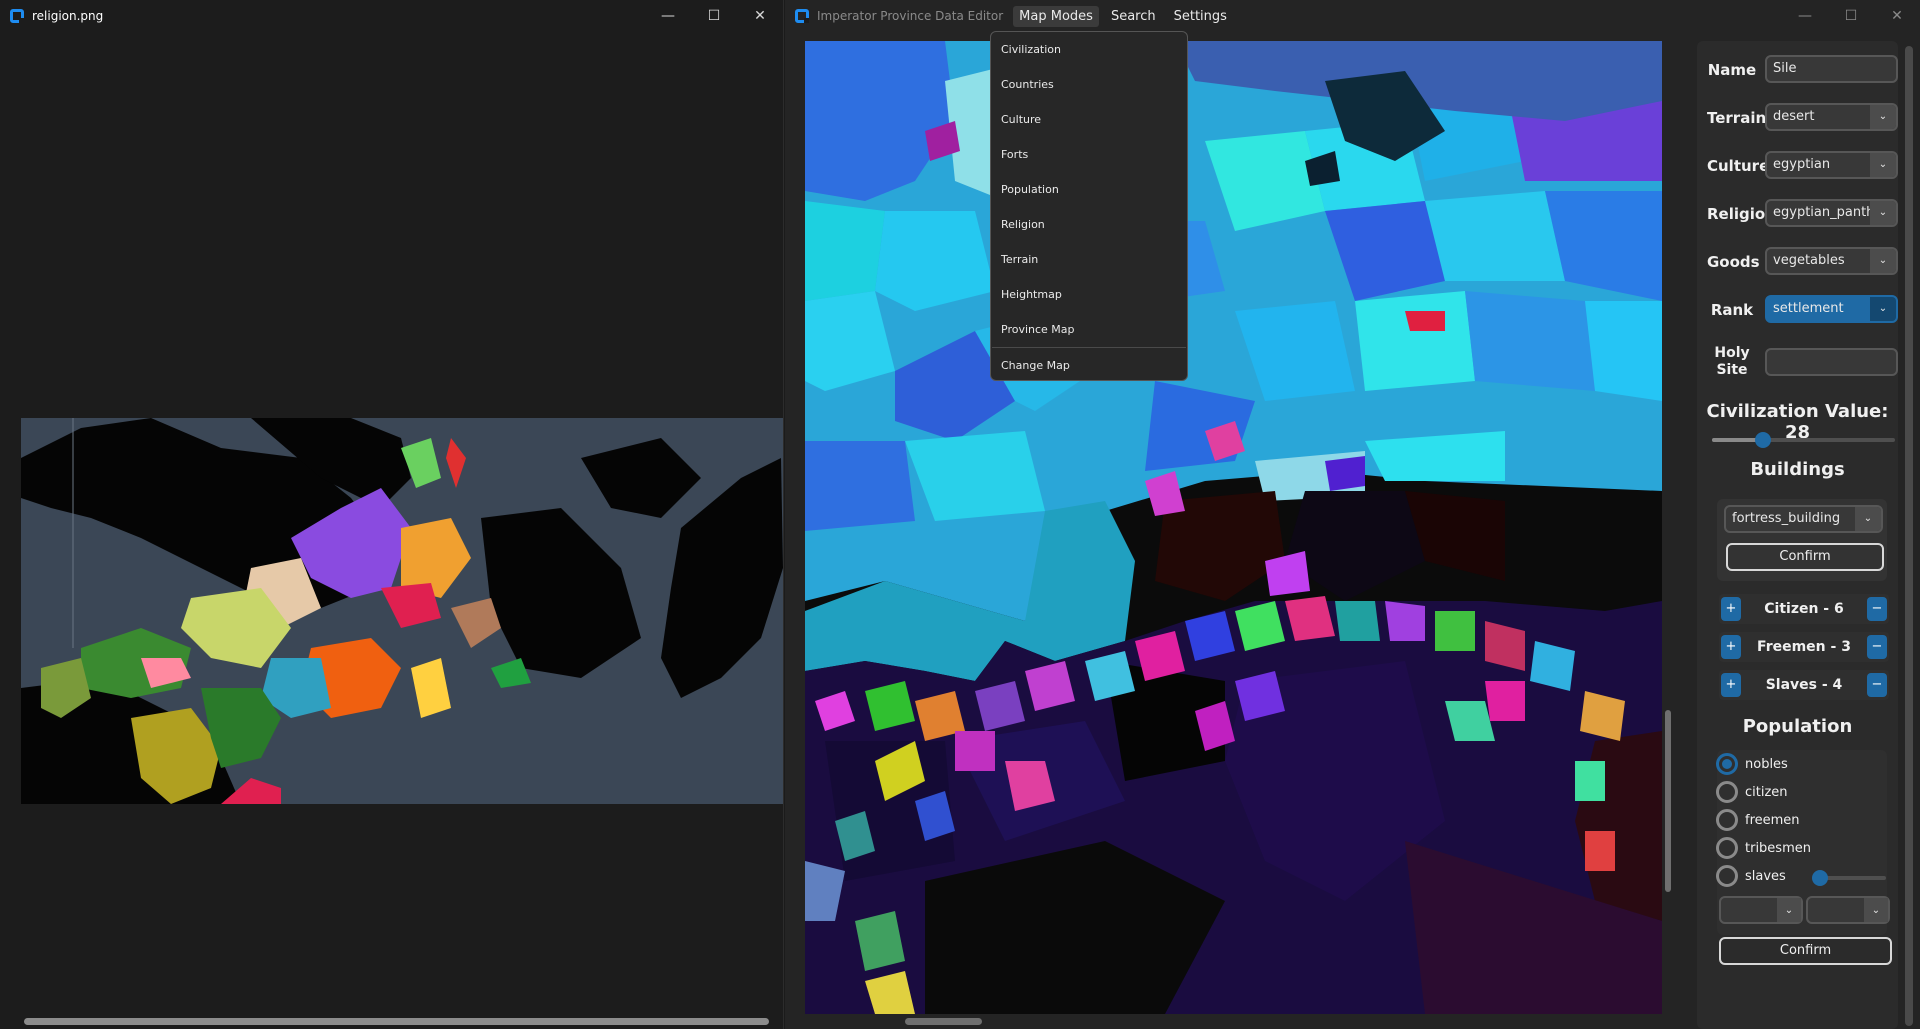 The image size is (1920, 1029). Describe the element at coordinates (1877, 609) in the screenshot. I see `citizen-minus-button: −` at that location.